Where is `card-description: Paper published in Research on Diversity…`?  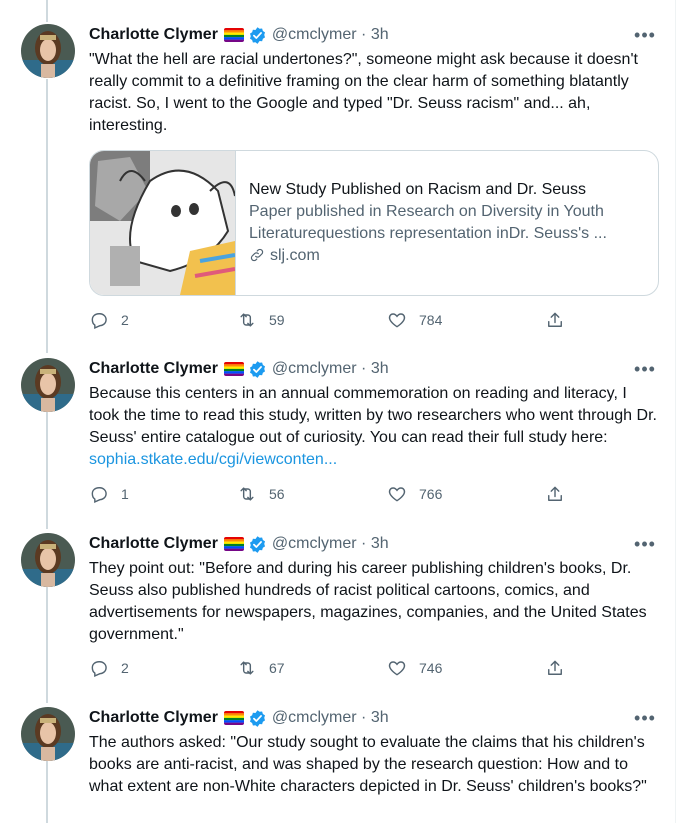 card-description: Paper published in Research on Diversity… is located at coordinates (428, 222).